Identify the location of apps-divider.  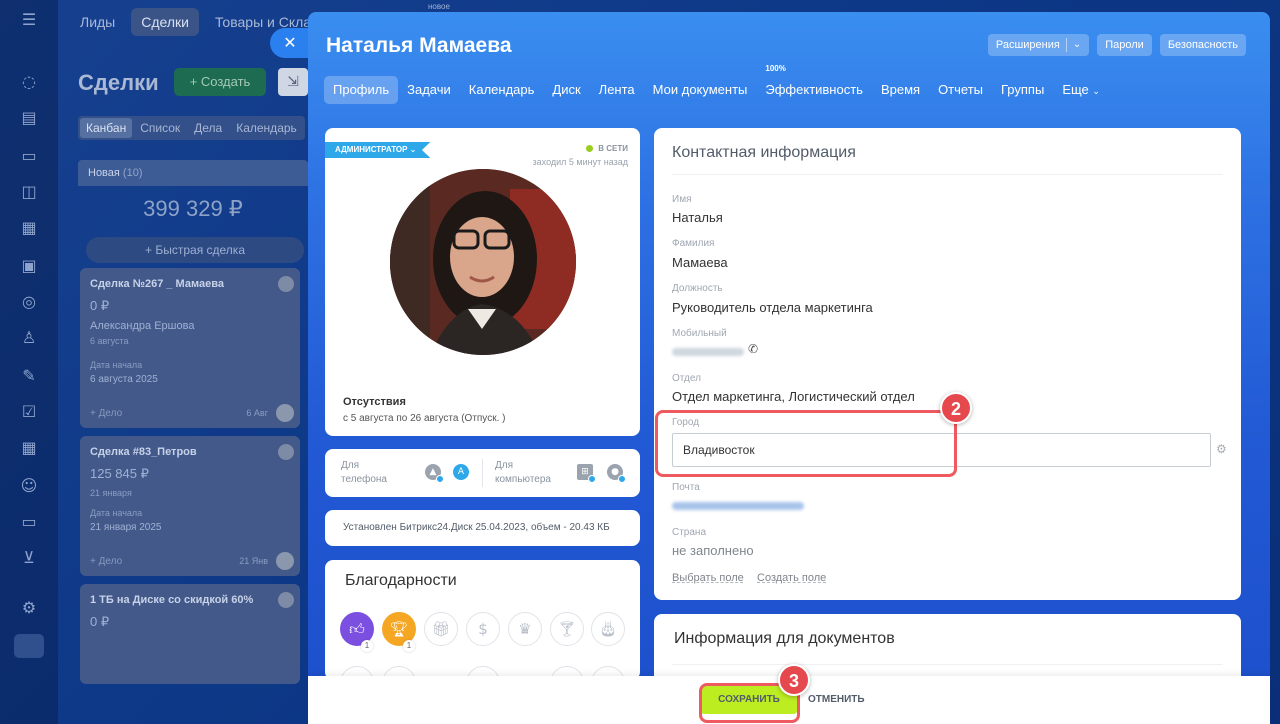
(482, 473).